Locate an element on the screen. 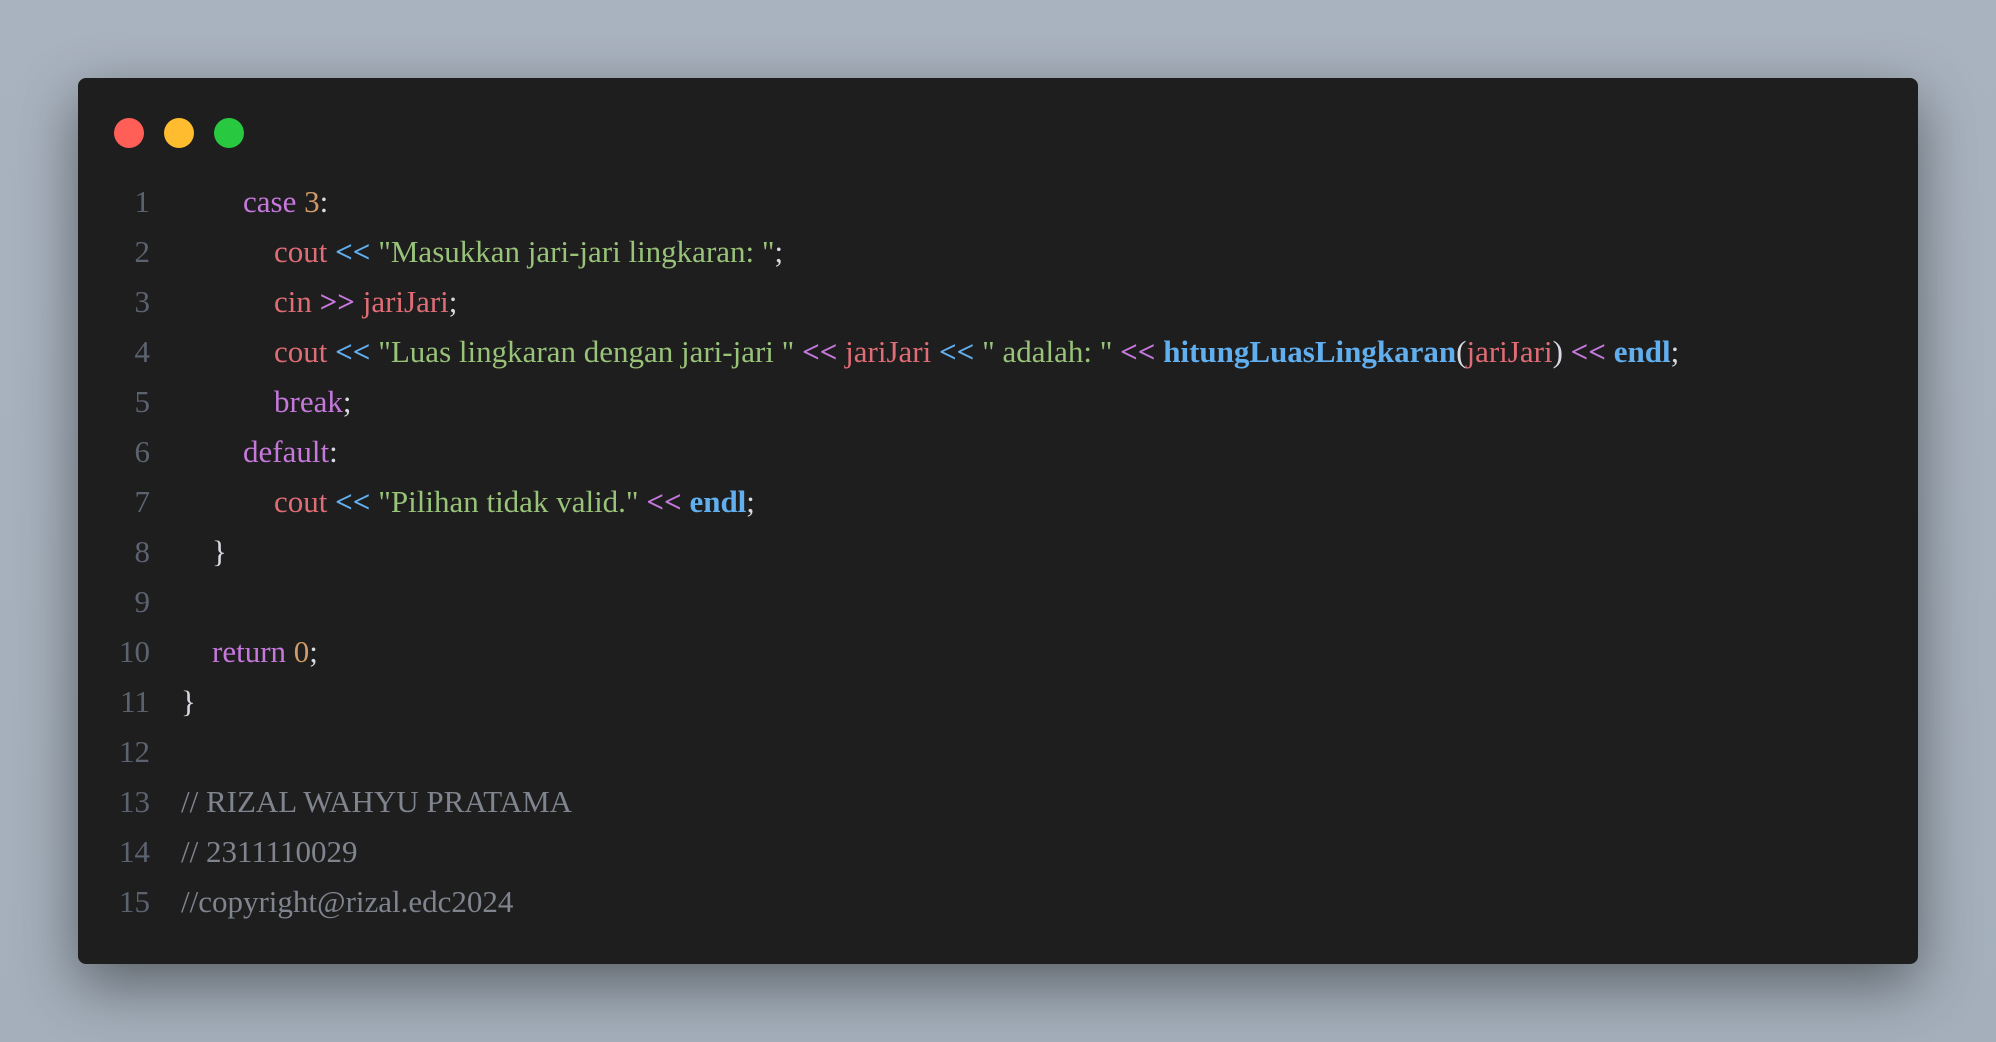 Image resolution: width=1996 pixels, height=1042 pixels. code-token: case is located at coordinates (270, 201).